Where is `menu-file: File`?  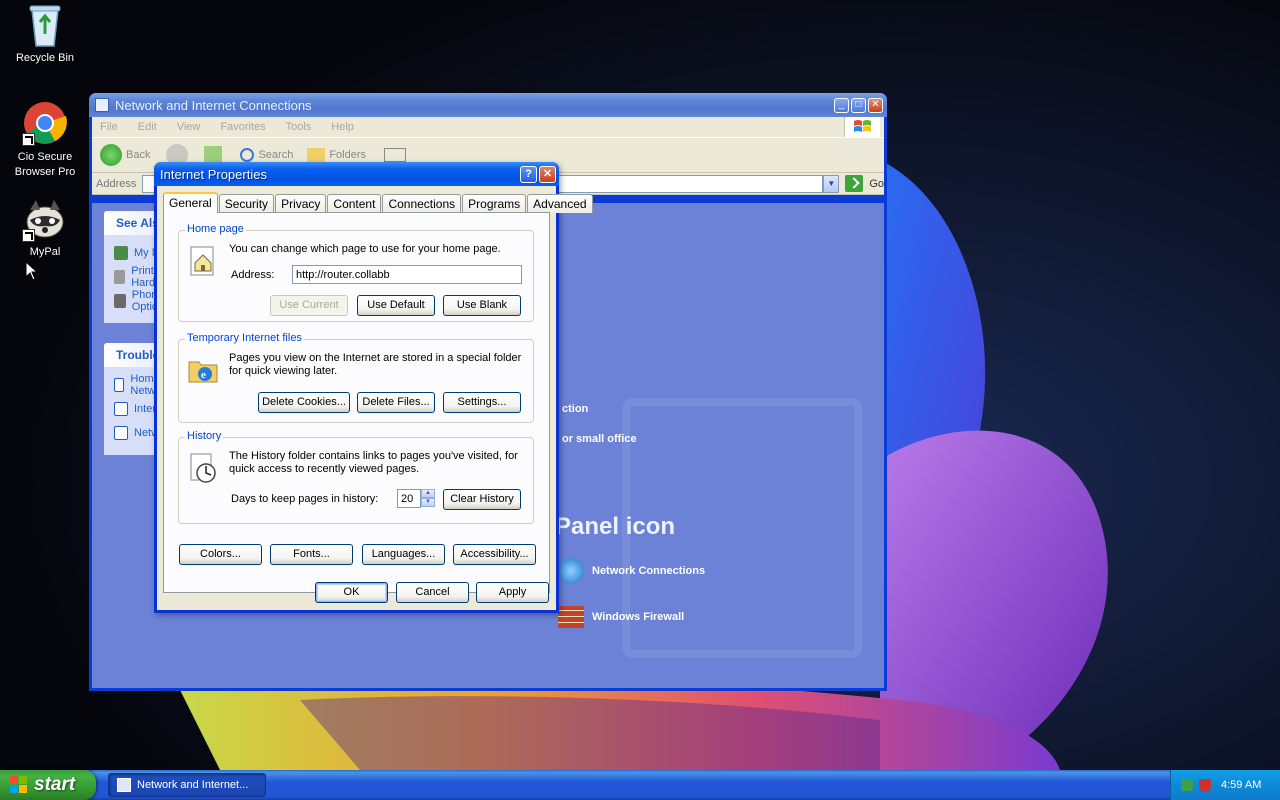 menu-file: File is located at coordinates (109, 127).